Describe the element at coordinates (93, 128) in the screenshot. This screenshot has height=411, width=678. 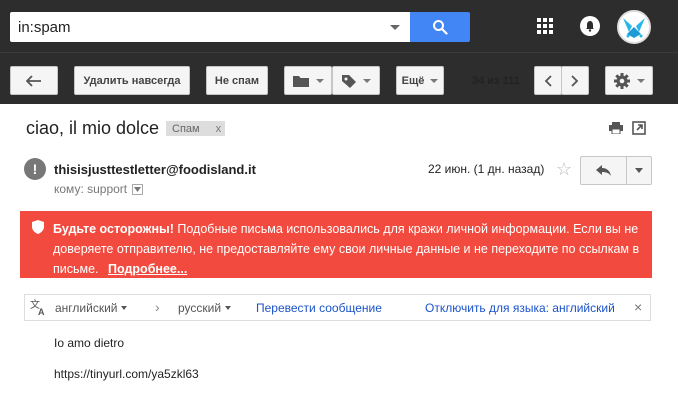
I see `message-subject: ciao, il mio dolce` at that location.